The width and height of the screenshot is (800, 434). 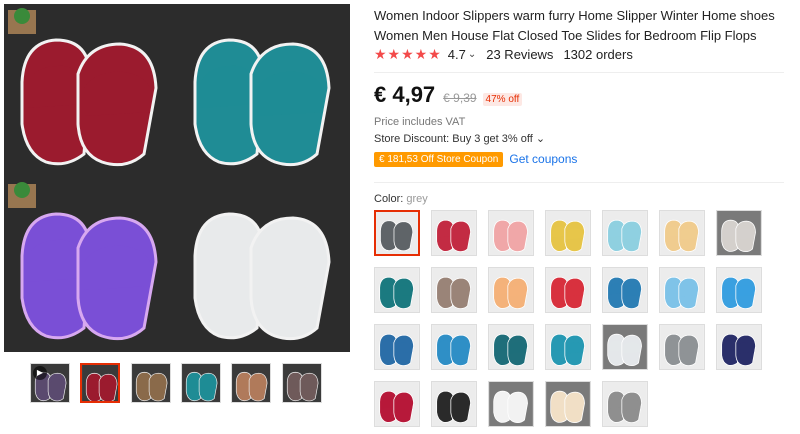 I want to click on rating-row: ★★★★★ 4.7 ⌄ 23 Reviews 1302 orders, so click(x=503, y=54).